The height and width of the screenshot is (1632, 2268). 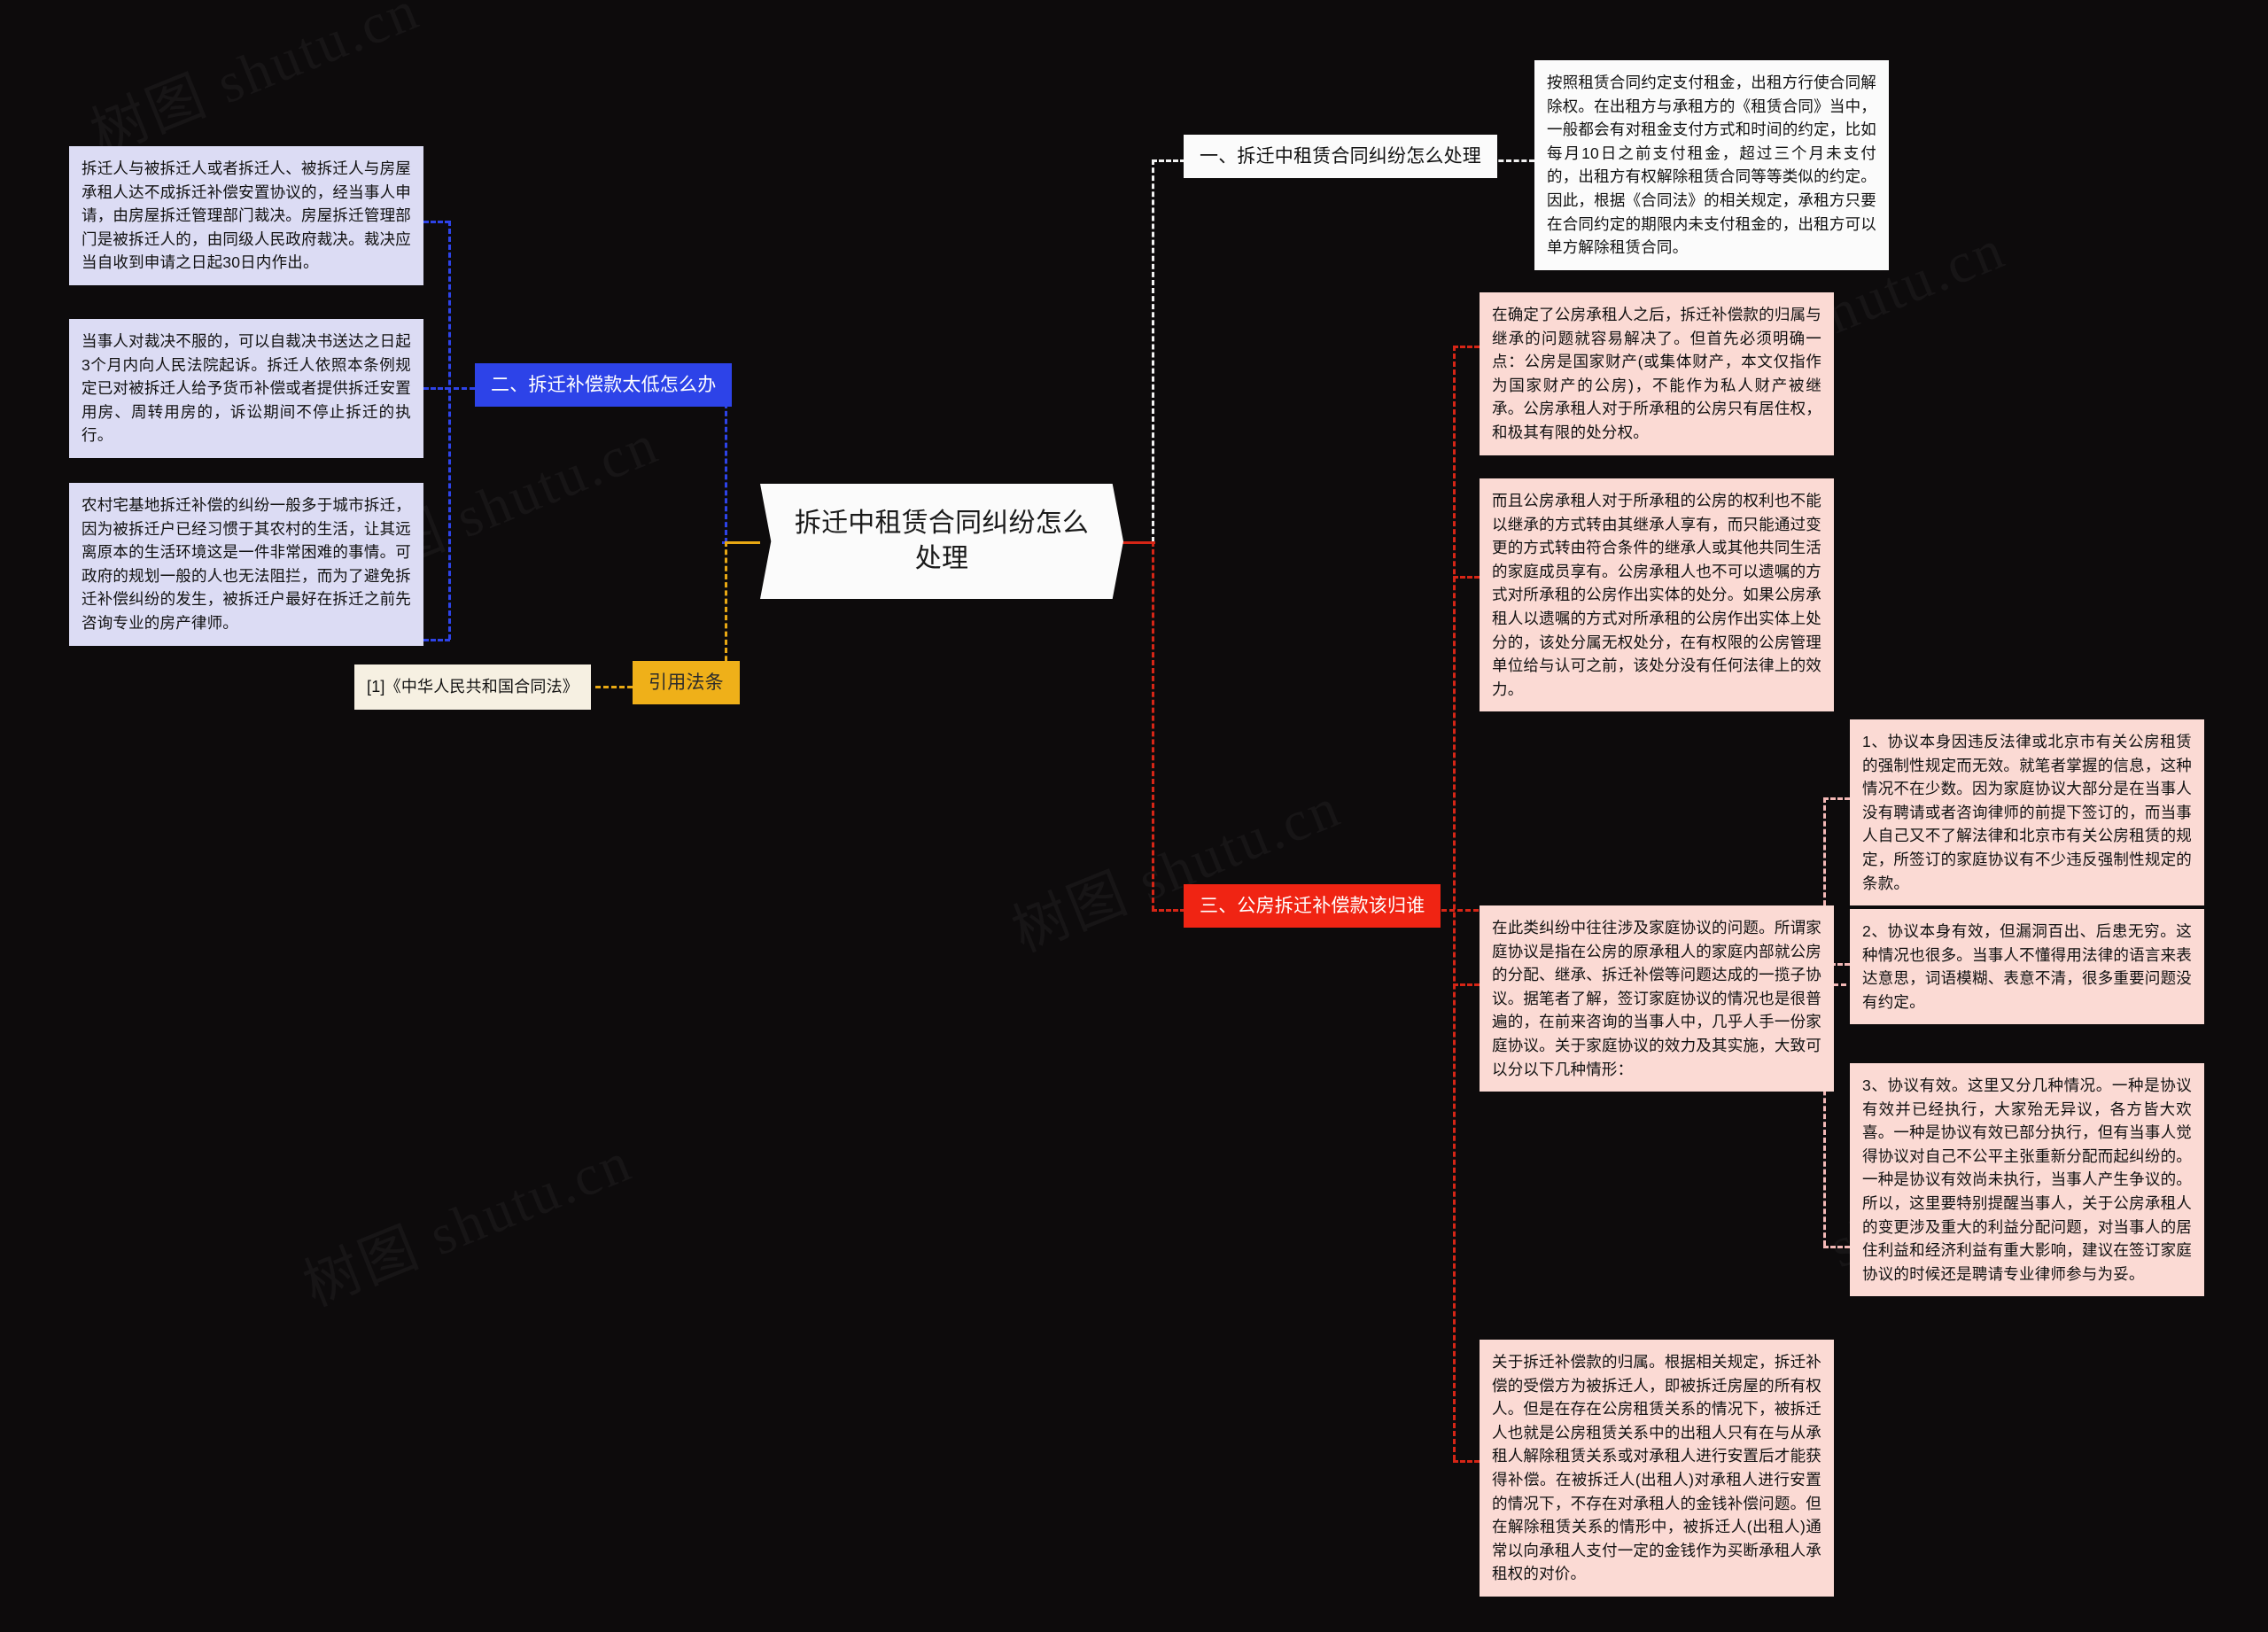 I want to click on connector-central-red-stub, so click(x=1137, y=542).